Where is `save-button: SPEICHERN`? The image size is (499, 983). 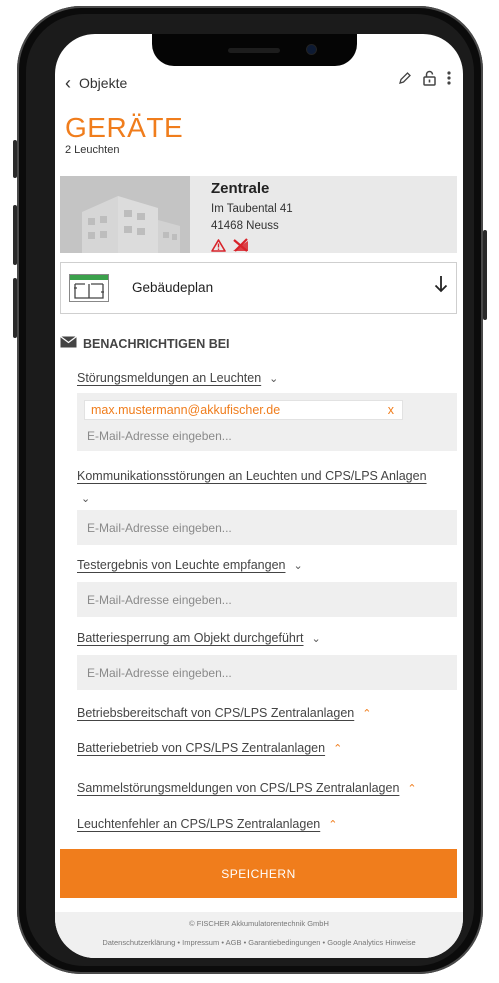 save-button: SPEICHERN is located at coordinates (258, 873).